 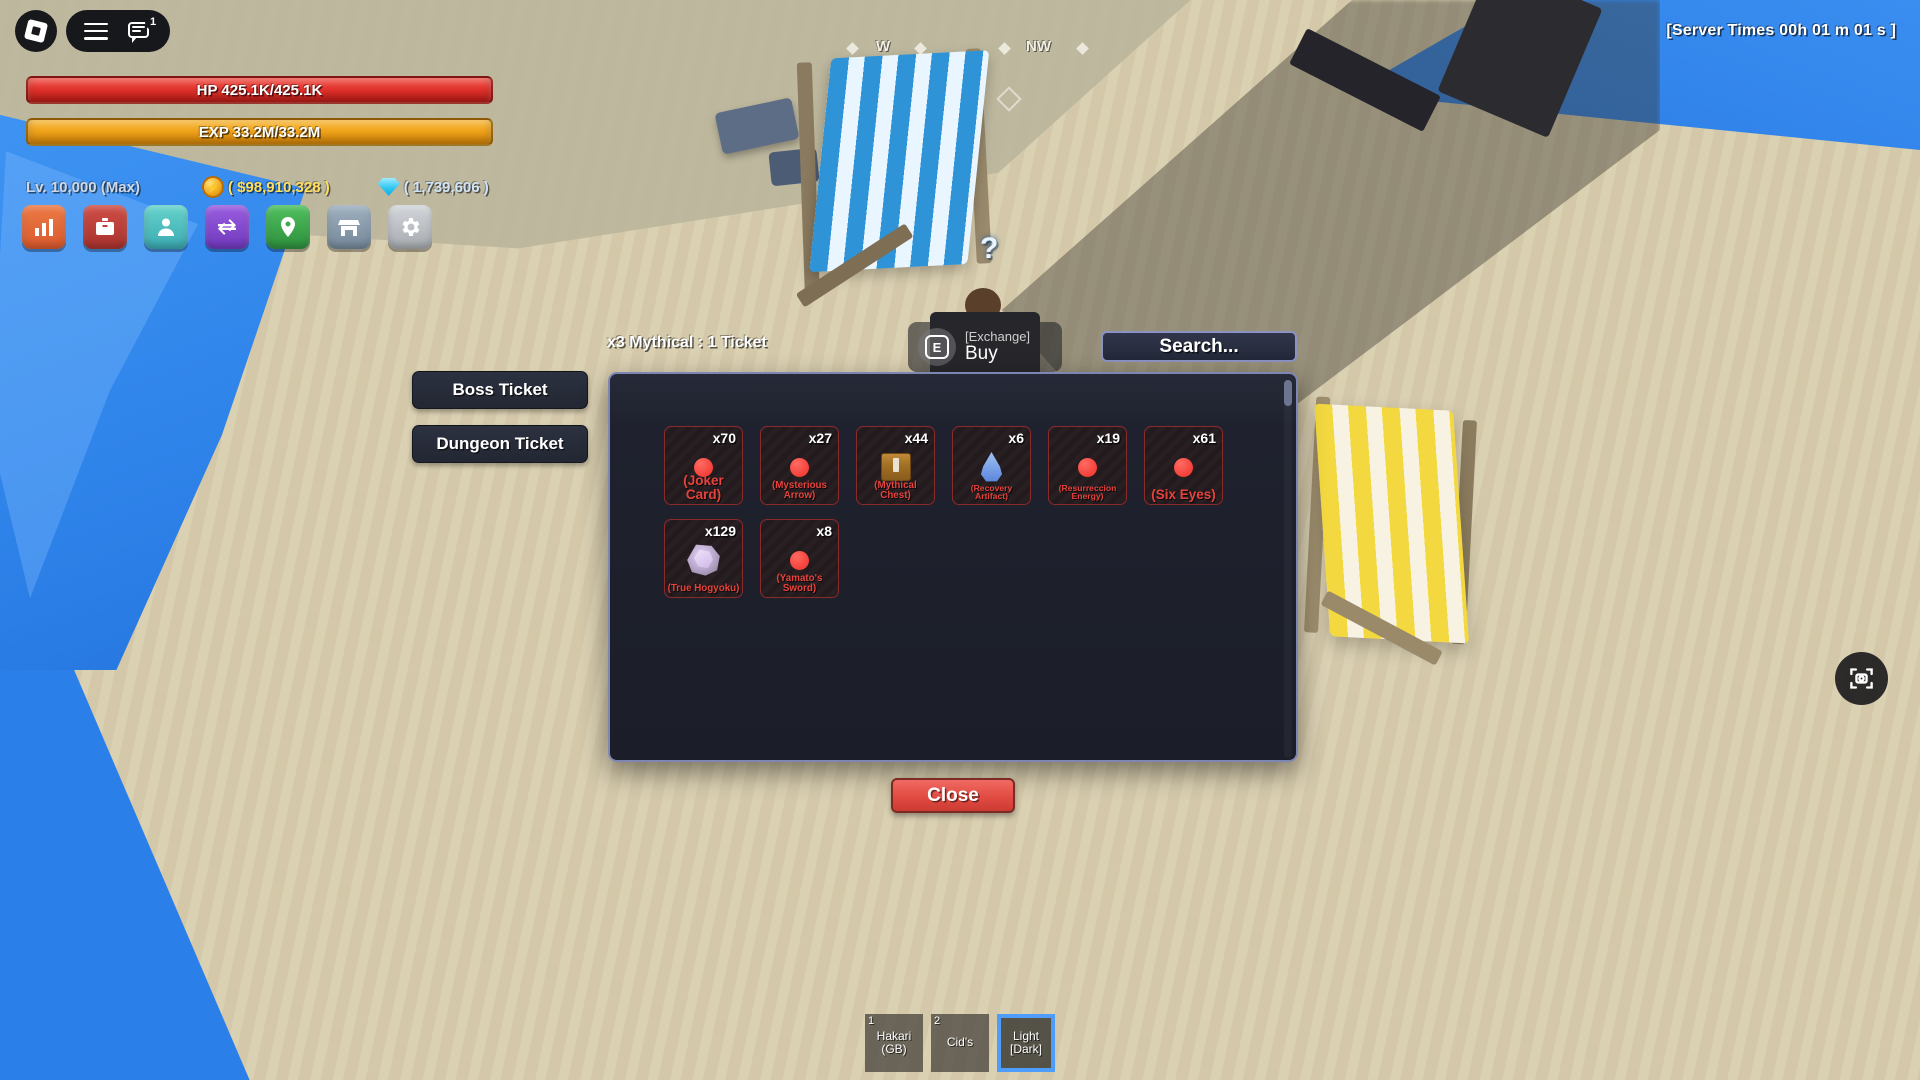 I want to click on chest-icon, so click(x=895, y=467).